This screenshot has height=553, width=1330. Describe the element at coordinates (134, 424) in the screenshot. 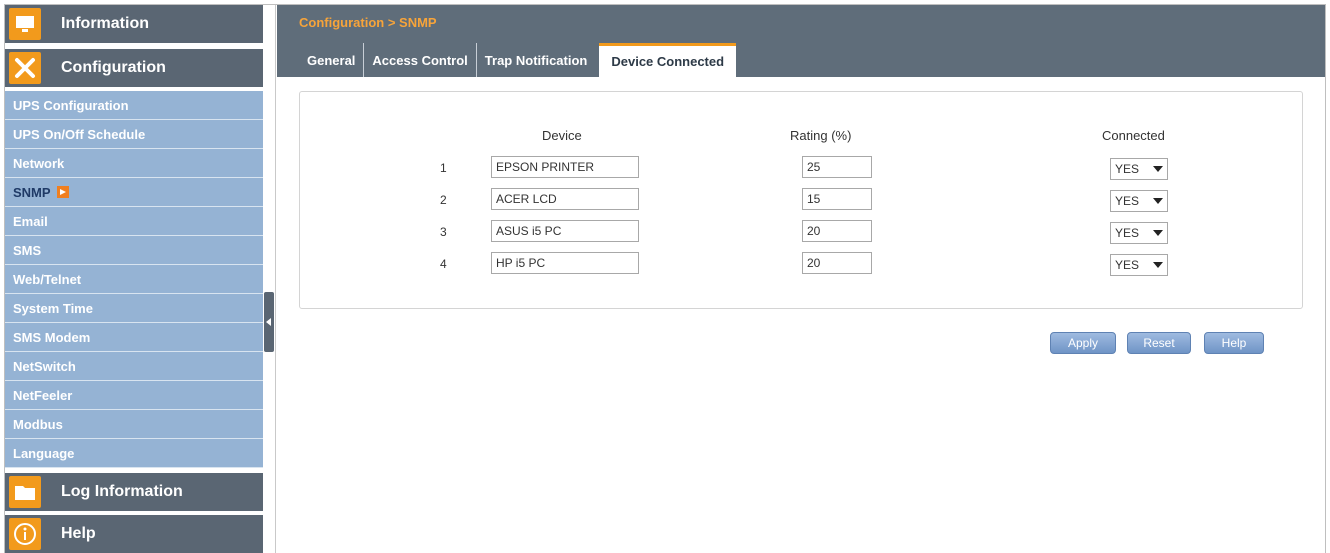

I see `sidebar-item-modbus: Modbus` at that location.